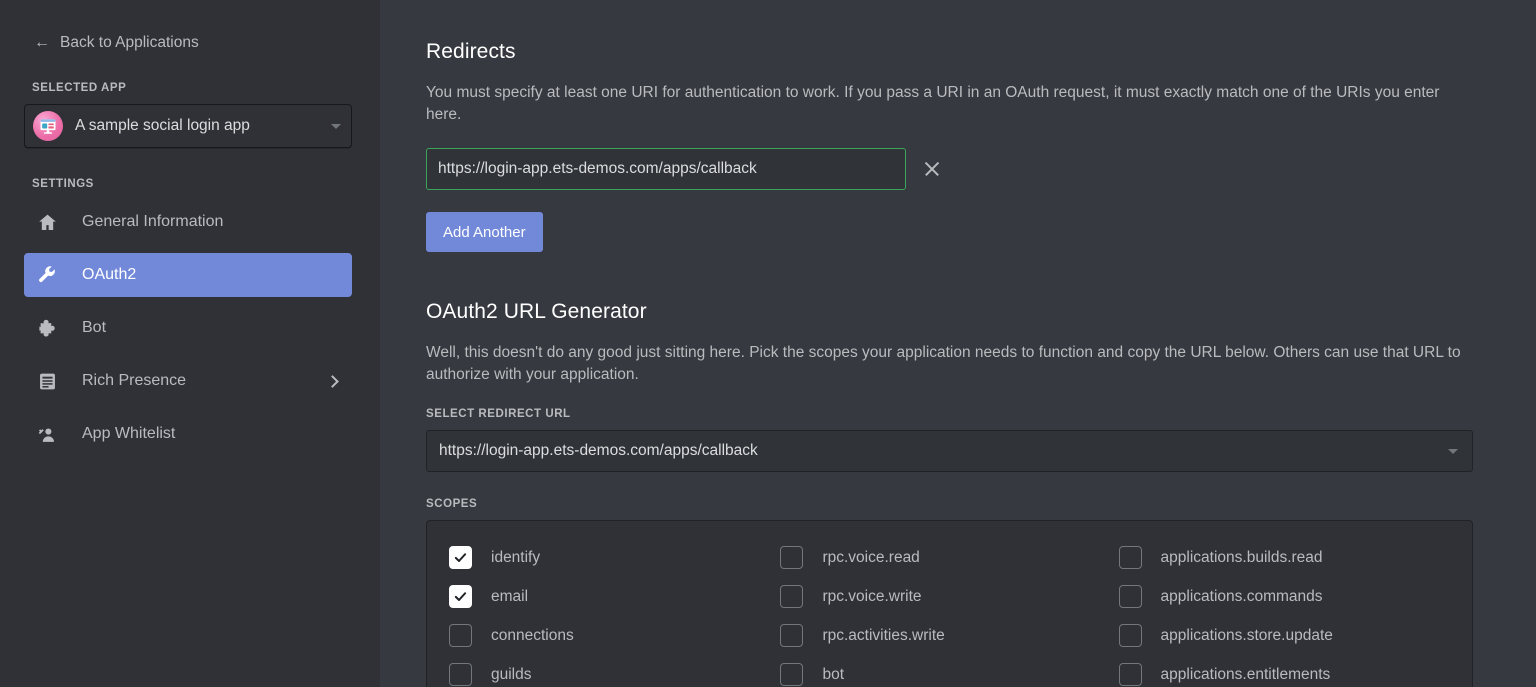 This screenshot has width=1536, height=687. Describe the element at coordinates (949, 674) in the screenshot. I see `scope-item-bot: bot` at that location.